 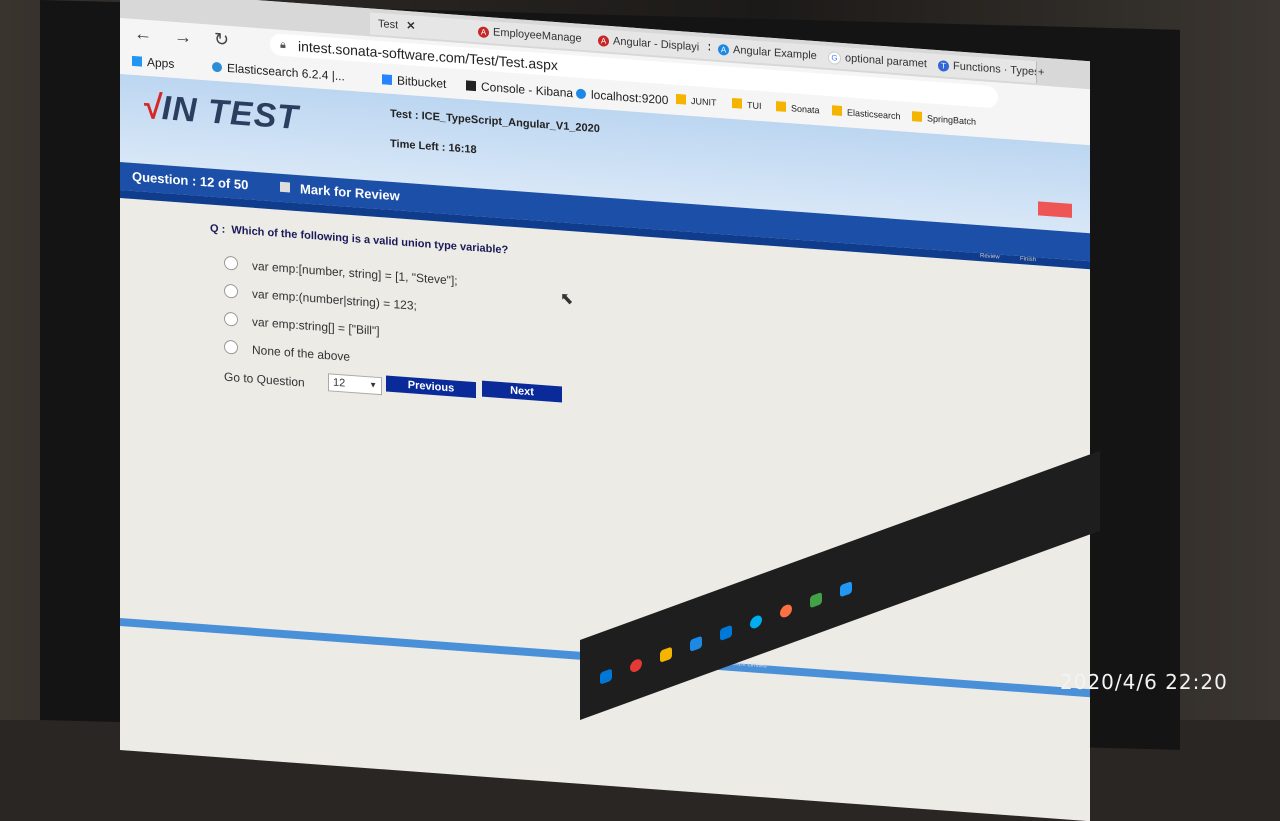 What do you see at coordinates (1028, 259) in the screenshot?
I see `finish-link: Finish` at bounding box center [1028, 259].